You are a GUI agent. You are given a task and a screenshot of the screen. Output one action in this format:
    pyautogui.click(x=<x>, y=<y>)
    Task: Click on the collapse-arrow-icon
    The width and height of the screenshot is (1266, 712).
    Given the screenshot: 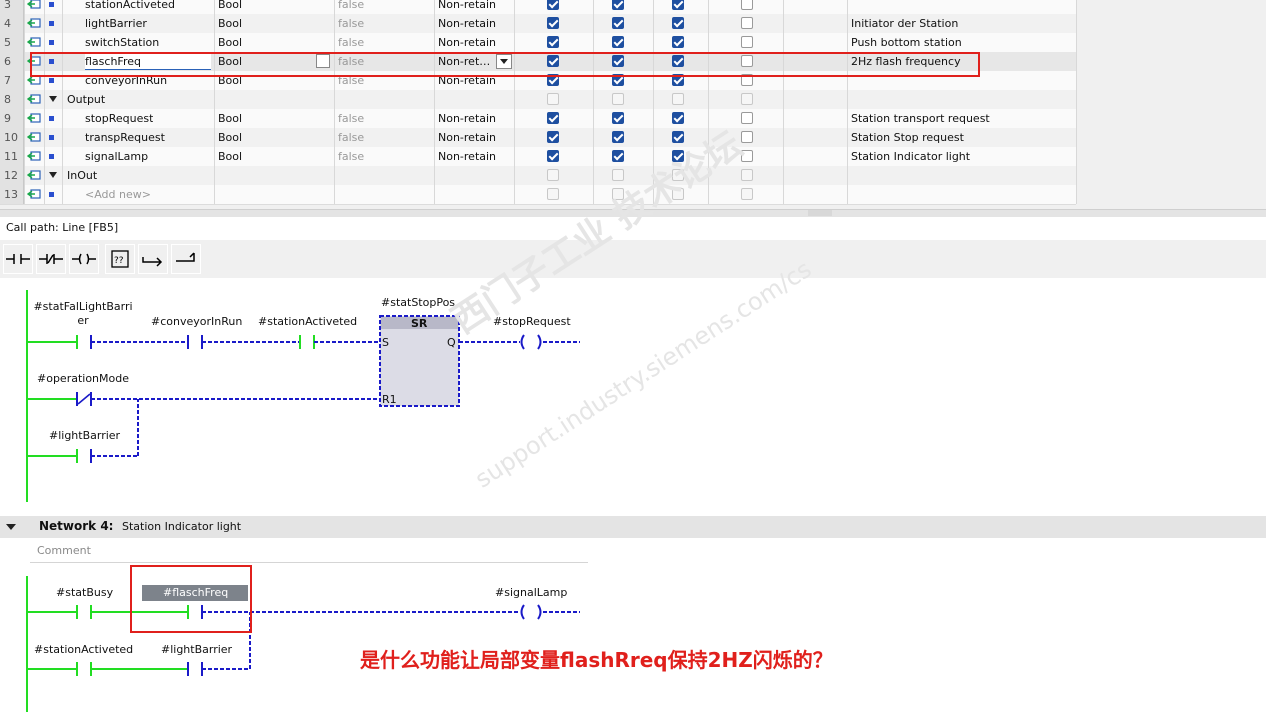 What is the action you would take?
    pyautogui.click(x=11, y=527)
    